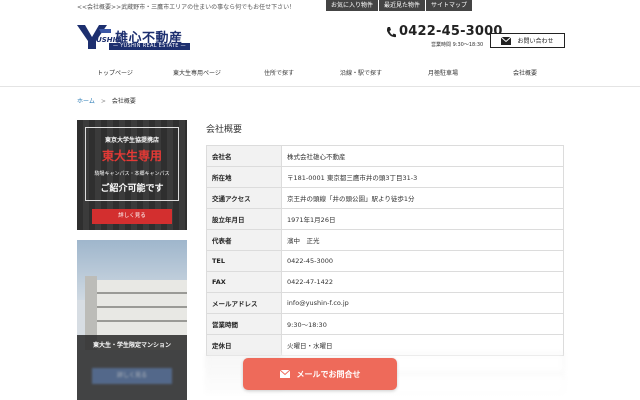  I want to click on table-row: 設立年月日 1971年1月26日, so click(385, 219).